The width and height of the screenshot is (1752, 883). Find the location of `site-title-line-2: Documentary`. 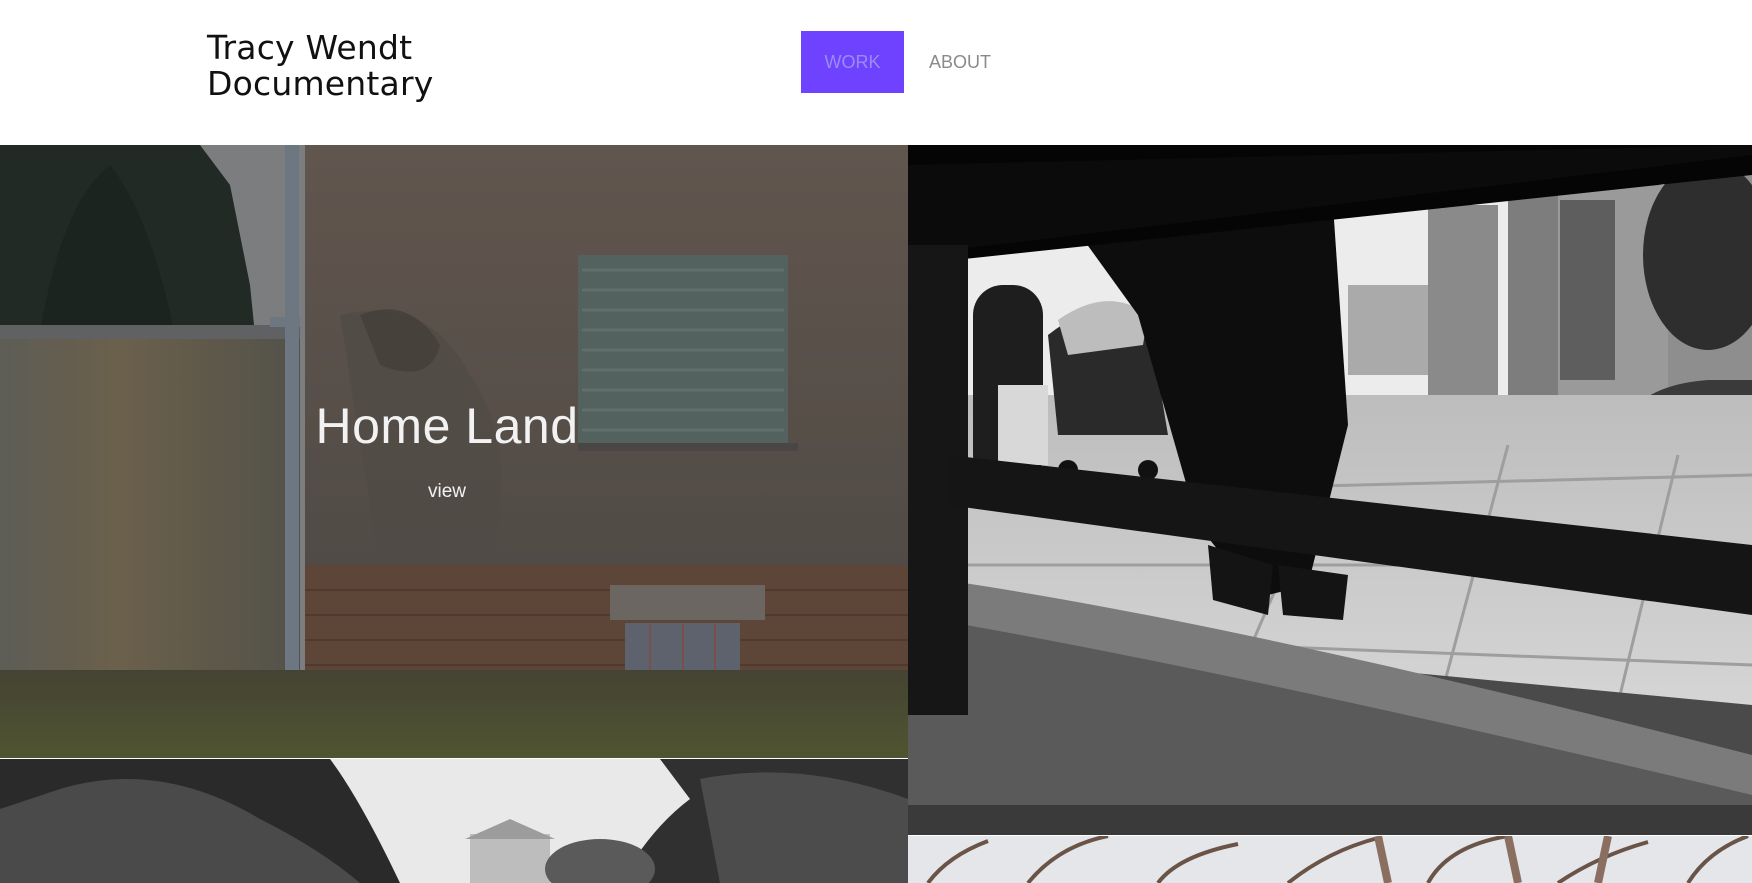

site-title-line-2: Documentary is located at coordinates (320, 83).